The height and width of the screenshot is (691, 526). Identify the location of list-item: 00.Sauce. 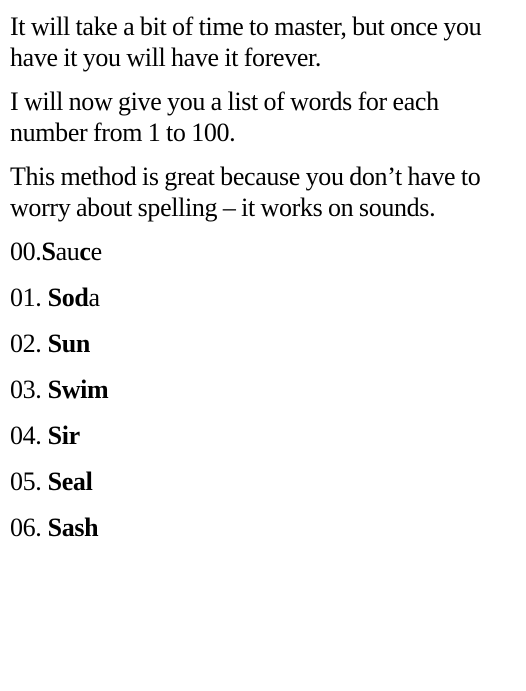
(56, 251).